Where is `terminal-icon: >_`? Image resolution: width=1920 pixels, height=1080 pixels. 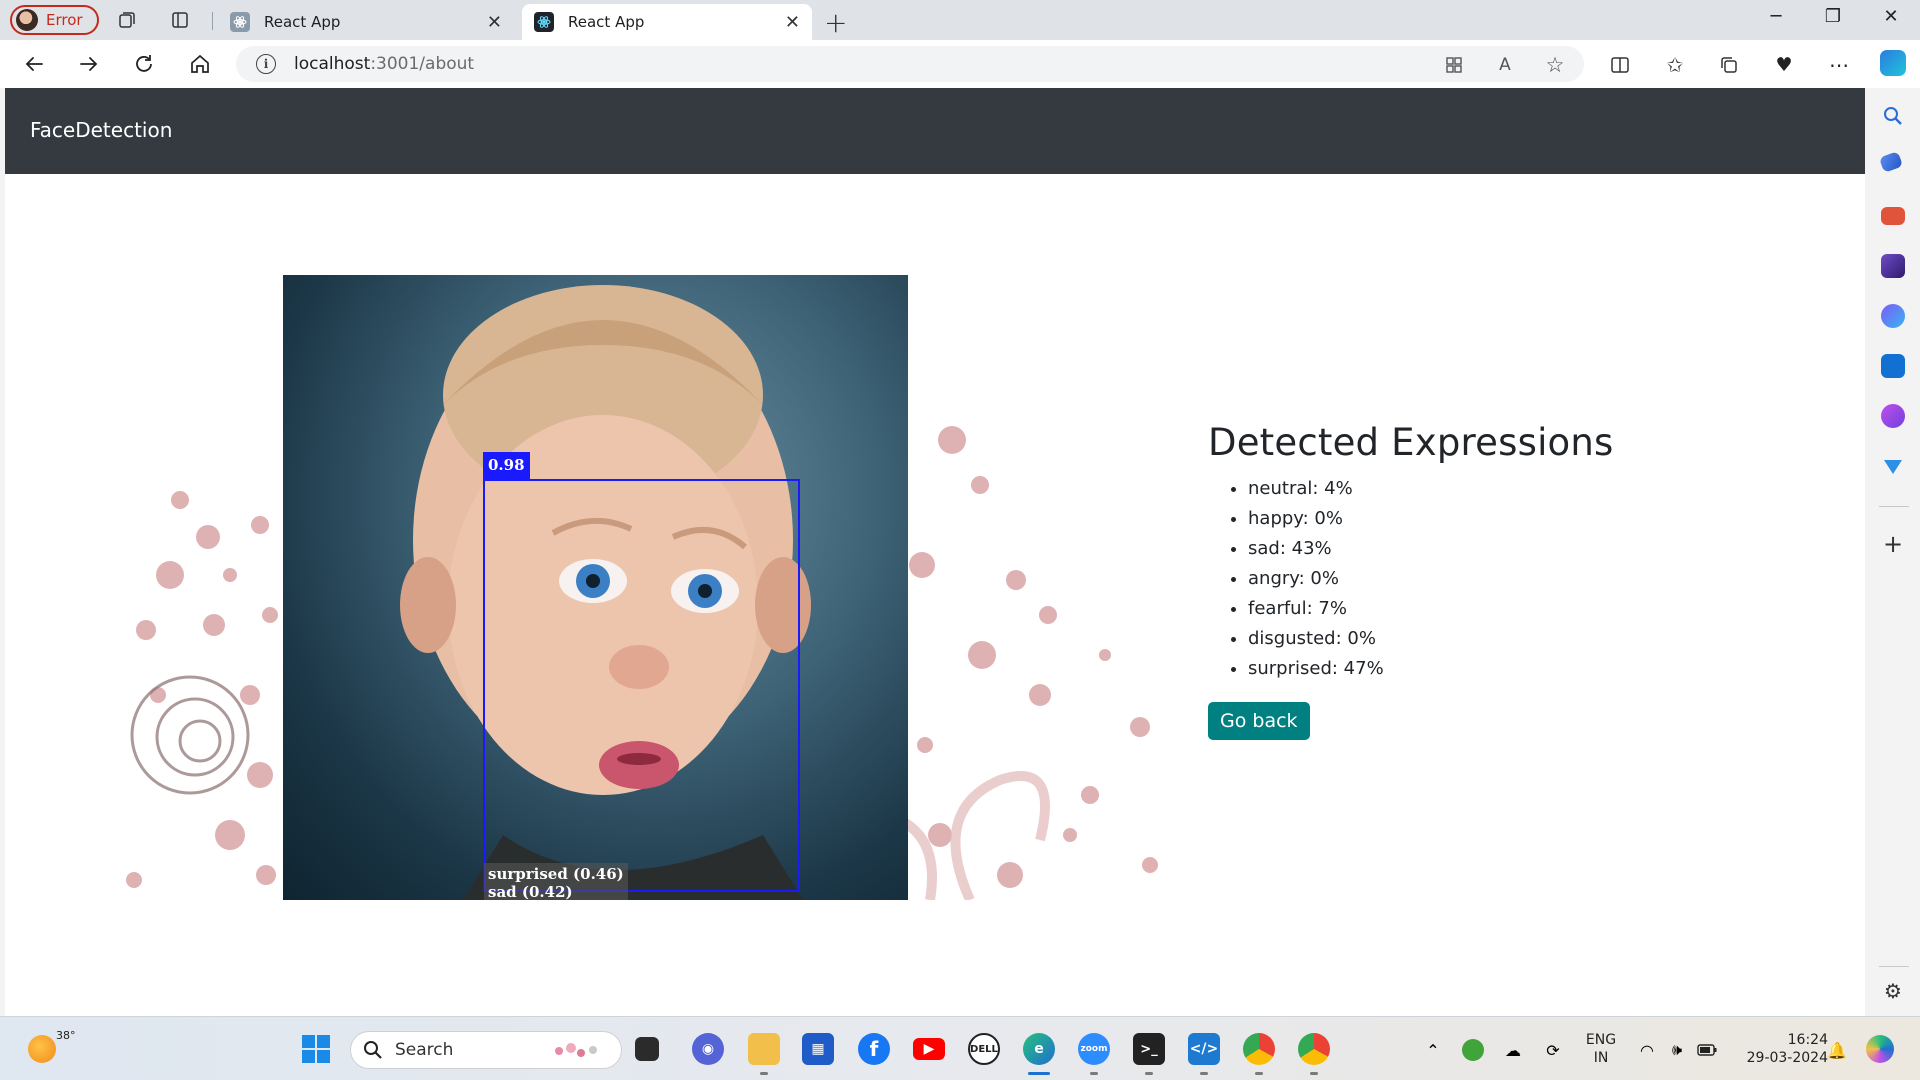 terminal-icon: >_ is located at coordinates (1149, 1049).